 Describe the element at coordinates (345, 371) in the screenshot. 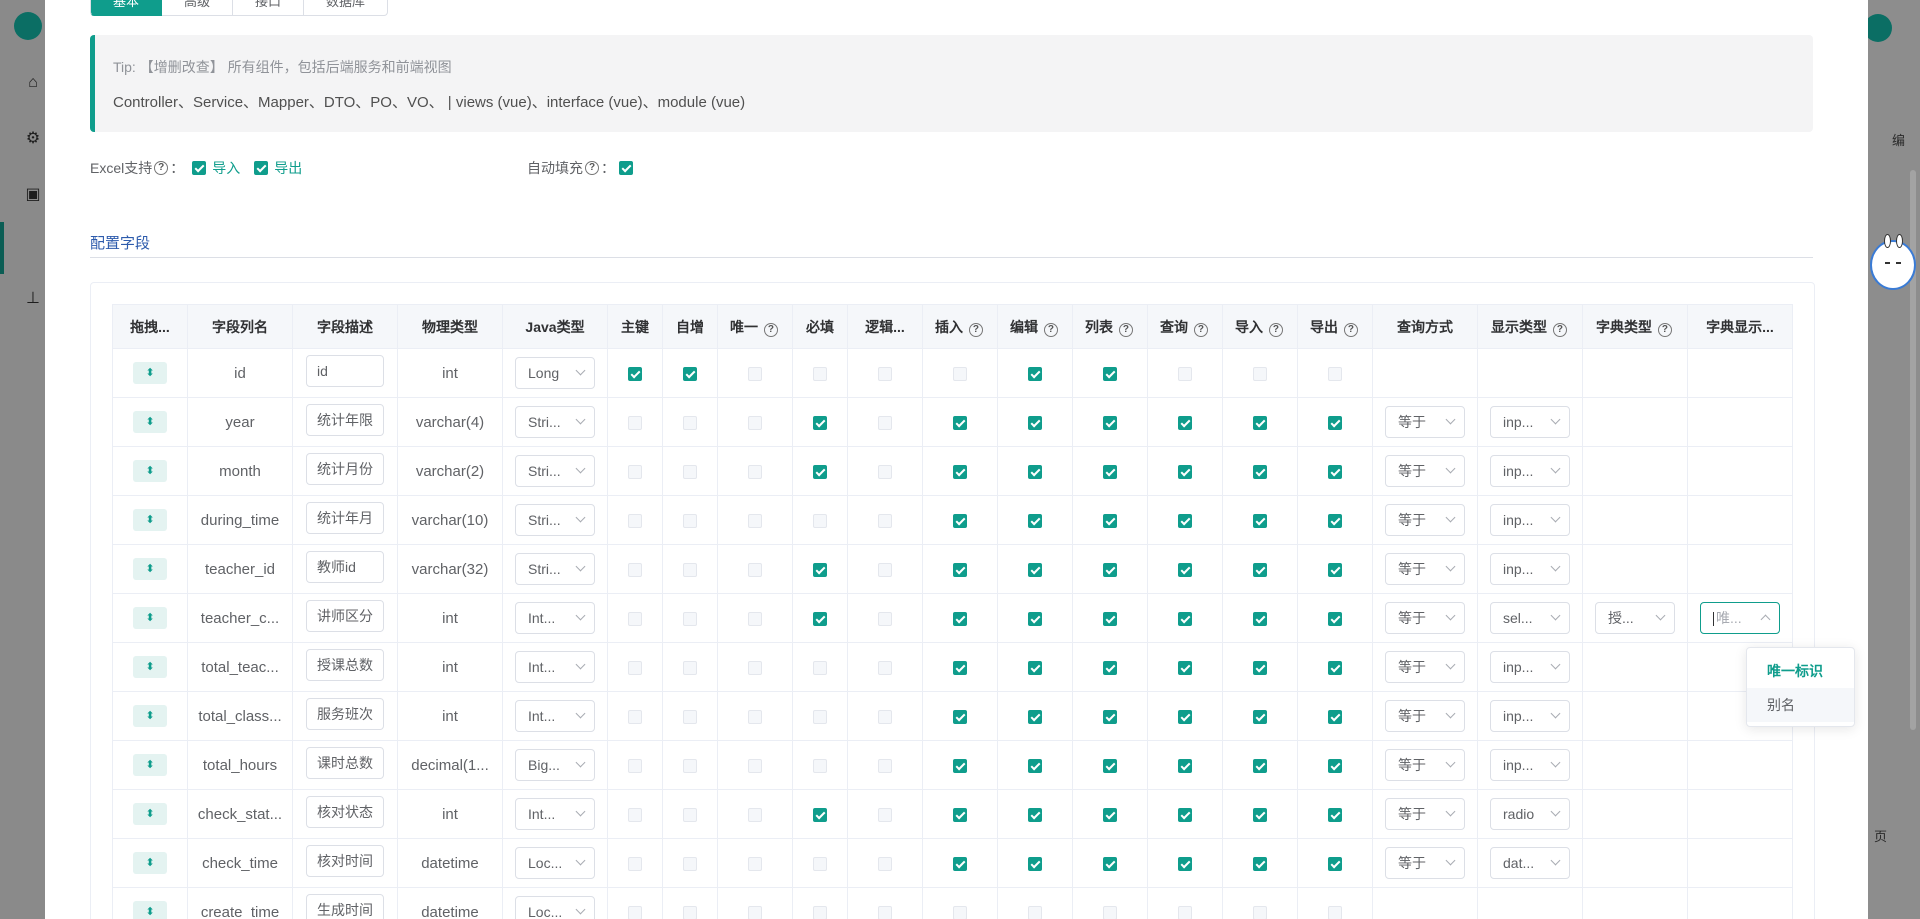

I see `field-desc-input: id` at that location.